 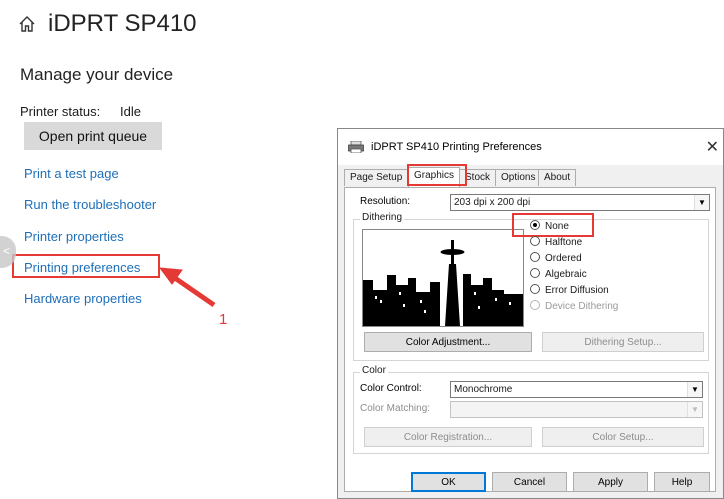 I want to click on dithering-option-none: None, so click(x=549, y=226).